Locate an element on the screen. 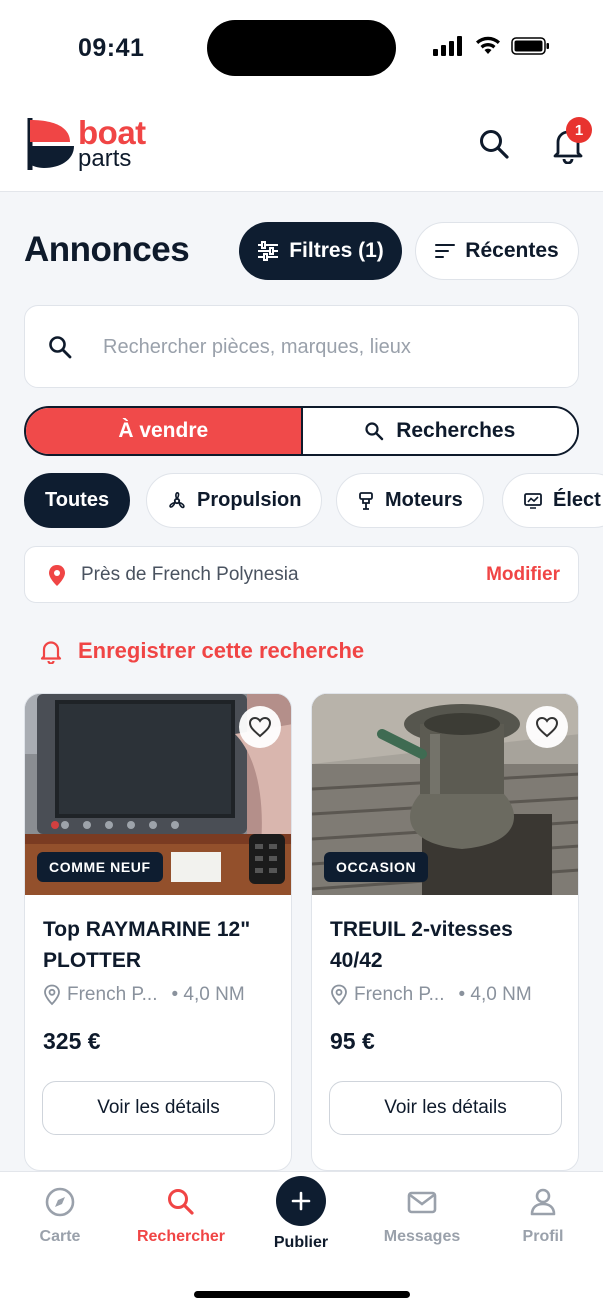  chip-propulsion: Propulsion is located at coordinates (234, 500).